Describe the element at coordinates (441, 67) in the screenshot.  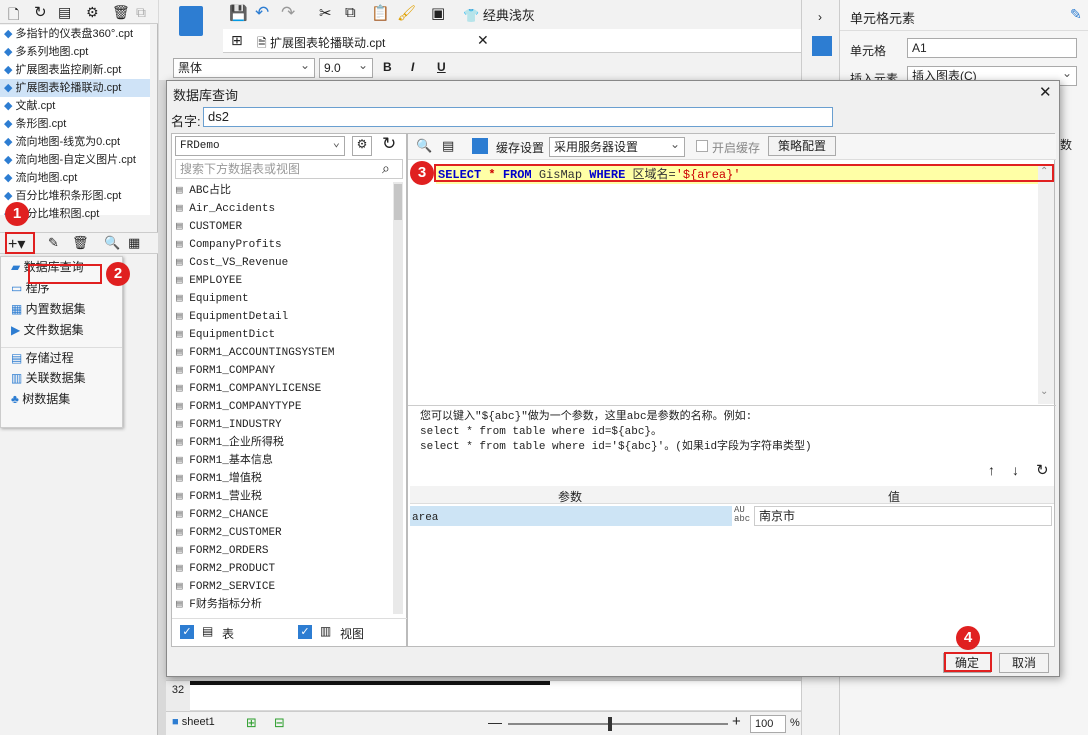
I see `underline-button: U` at that location.